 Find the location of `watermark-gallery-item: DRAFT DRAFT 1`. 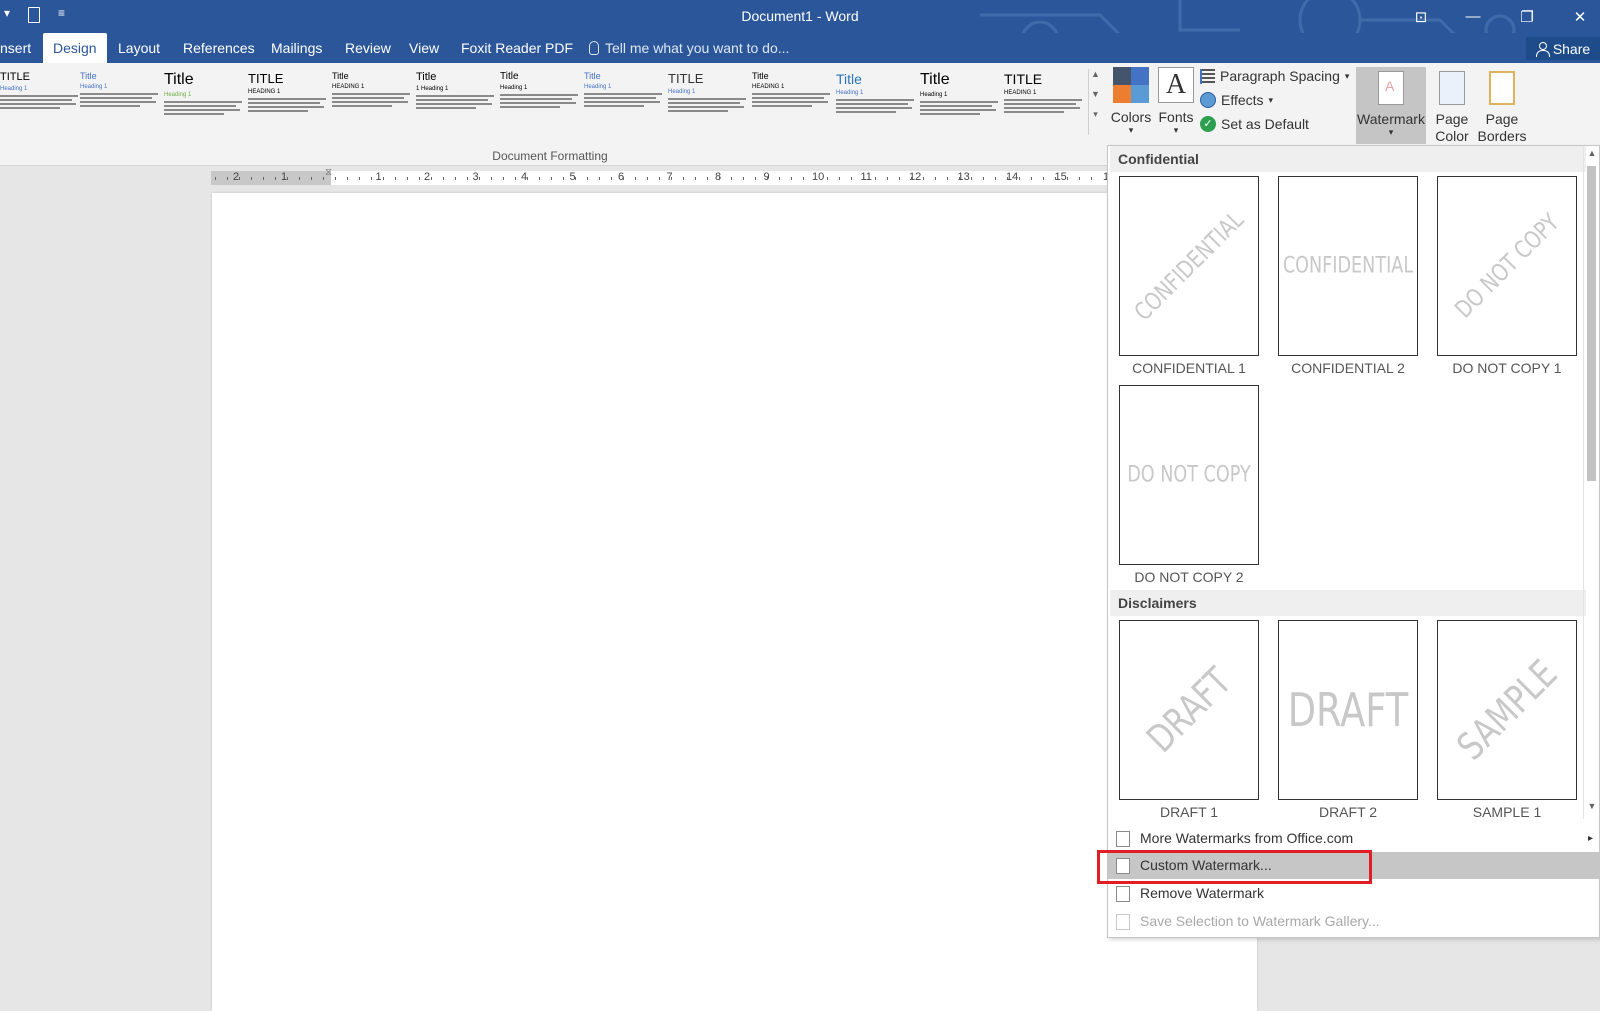

watermark-gallery-item: DRAFT DRAFT 1 is located at coordinates (1189, 720).